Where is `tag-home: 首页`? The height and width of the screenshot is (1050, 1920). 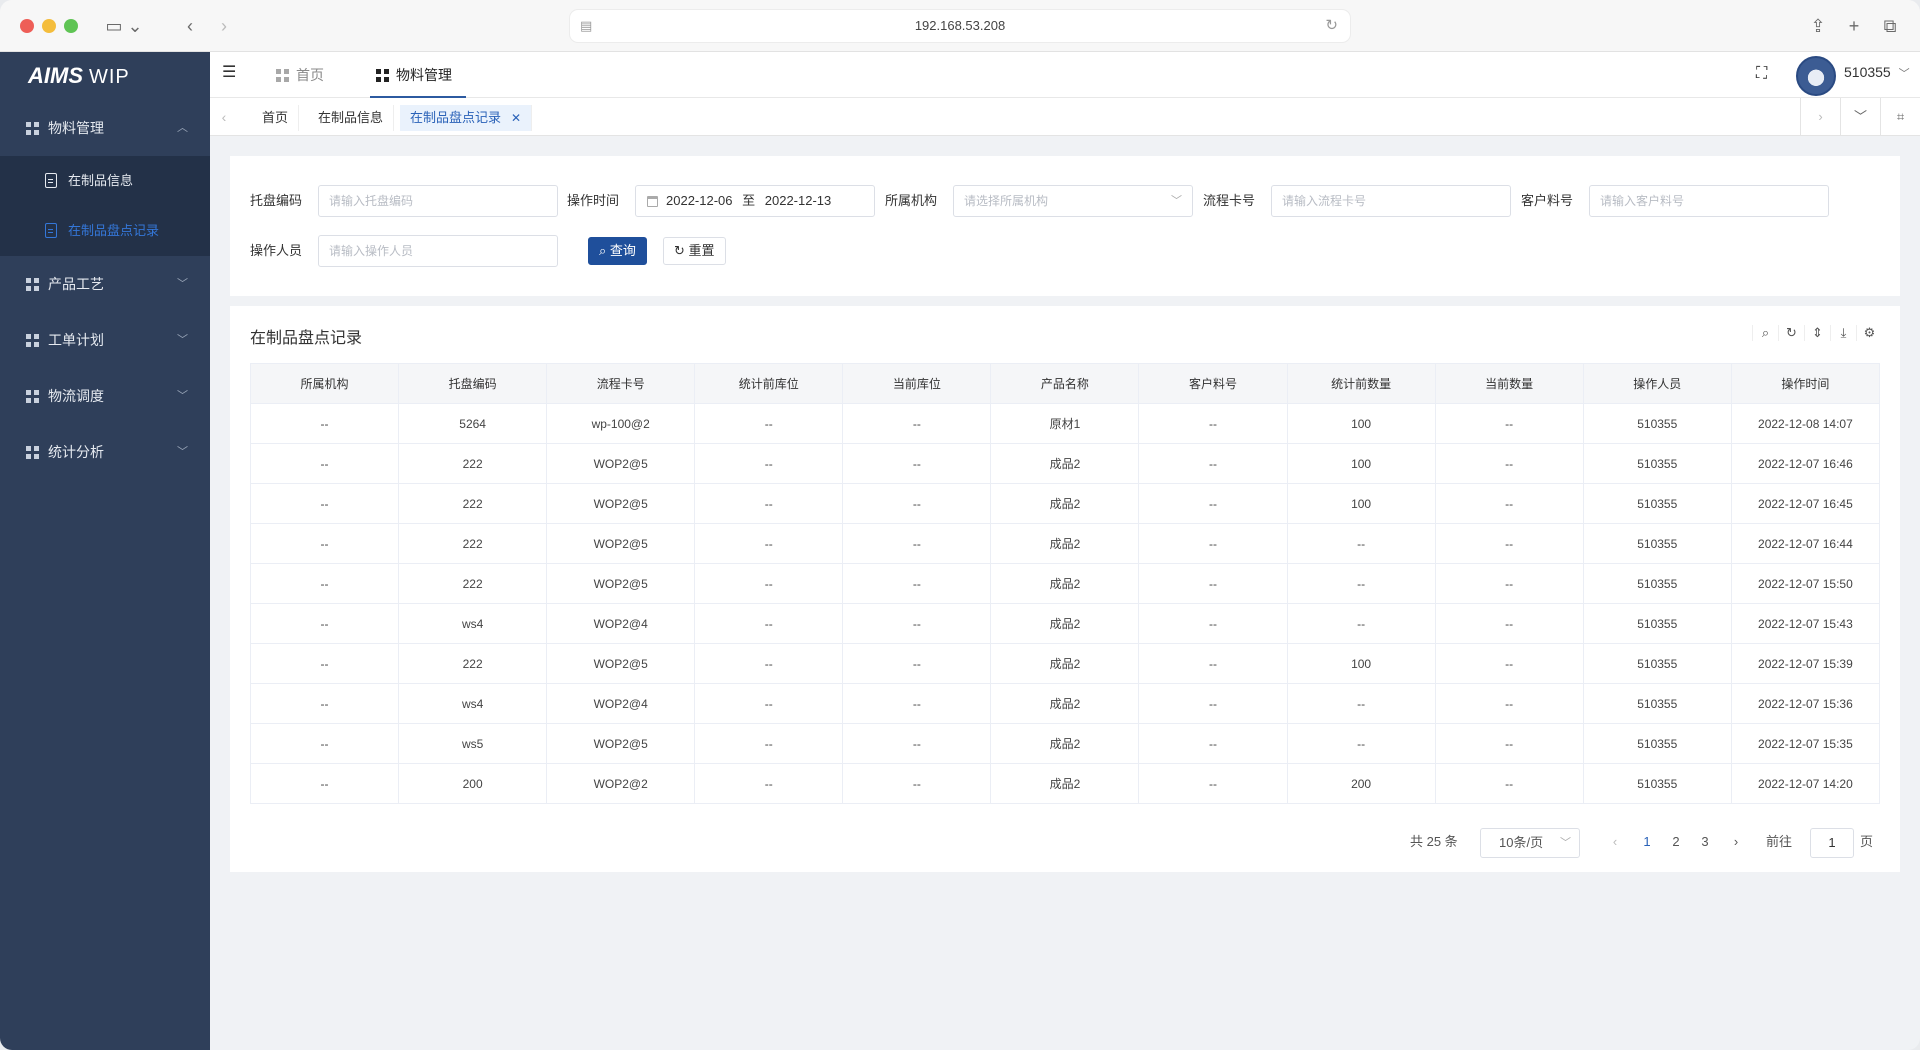
tag-home: 首页 is located at coordinates (276, 118).